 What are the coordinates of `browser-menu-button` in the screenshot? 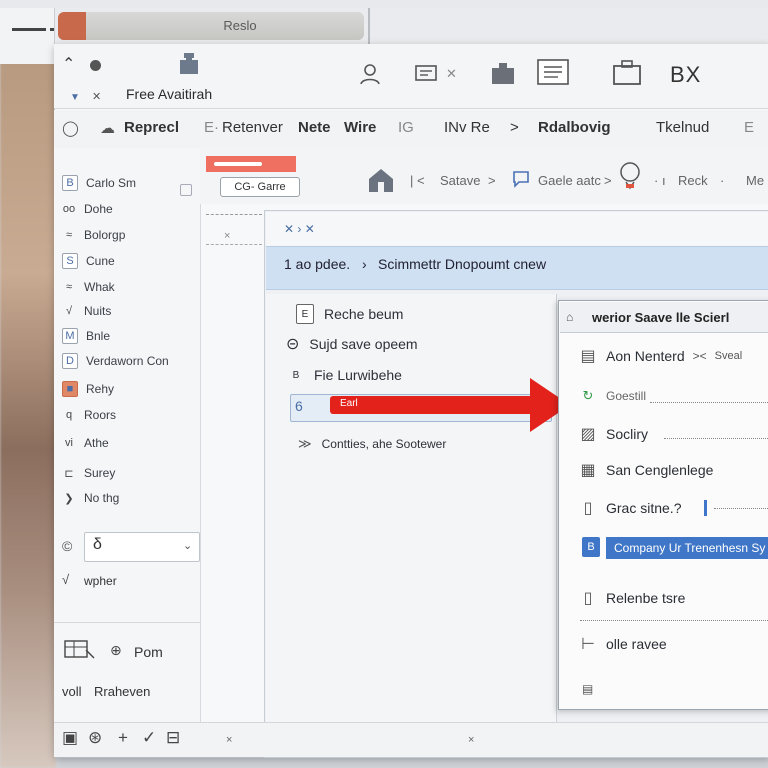 It's located at (27, 36).